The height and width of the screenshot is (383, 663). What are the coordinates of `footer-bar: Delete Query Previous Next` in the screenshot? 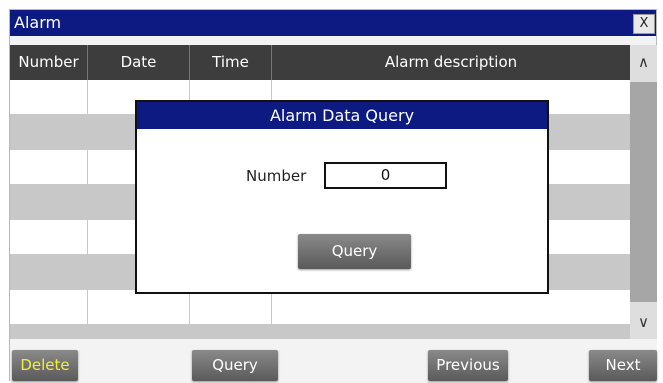 It's located at (333, 361).